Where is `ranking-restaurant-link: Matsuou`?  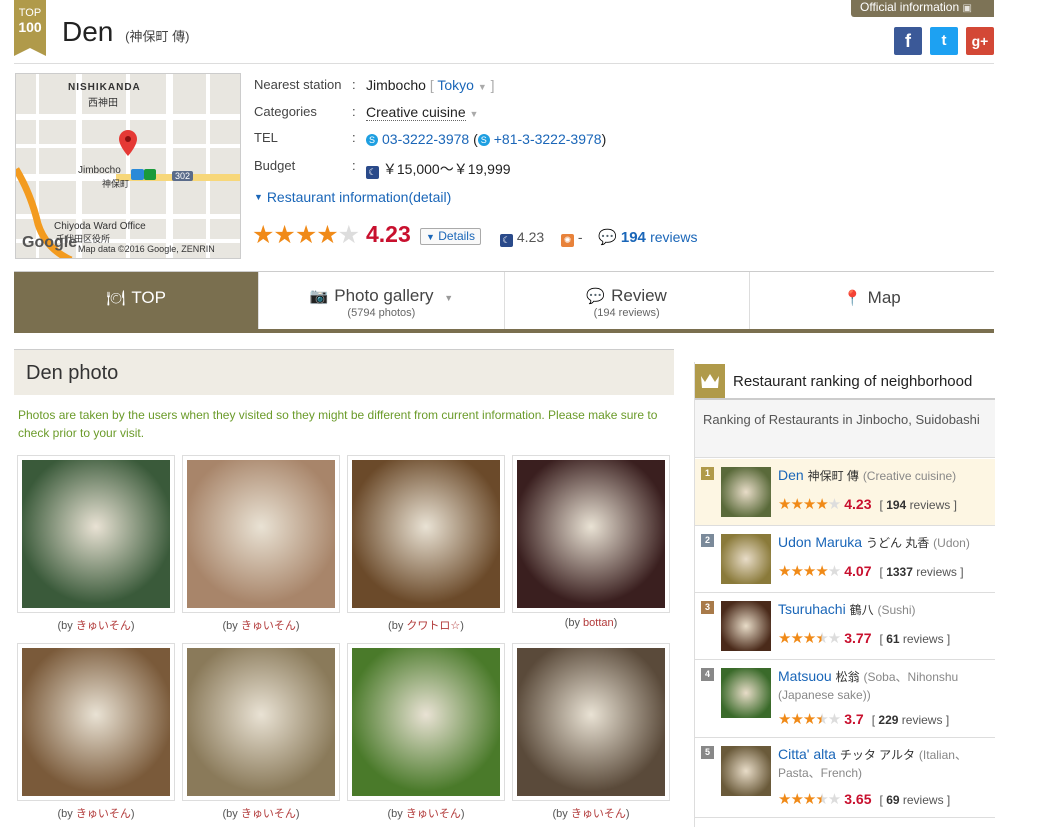 ranking-restaurant-link: Matsuou is located at coordinates (805, 676).